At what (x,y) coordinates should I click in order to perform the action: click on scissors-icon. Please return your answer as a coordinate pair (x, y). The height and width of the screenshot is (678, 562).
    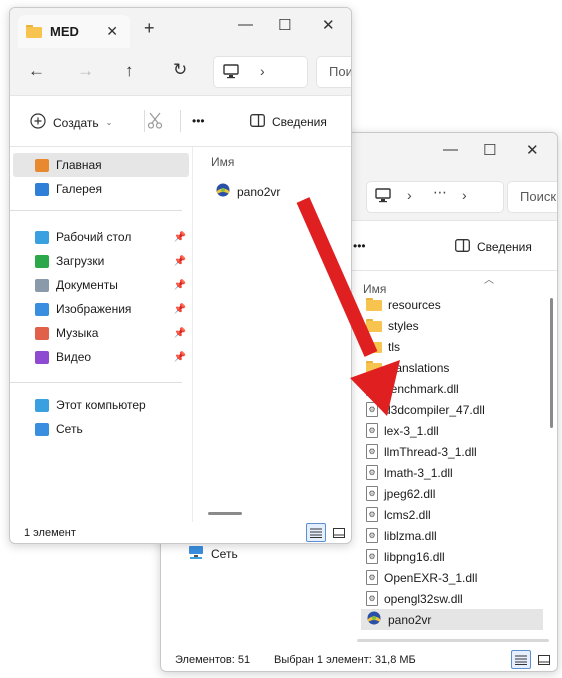
    Looking at the image, I should click on (155, 122).